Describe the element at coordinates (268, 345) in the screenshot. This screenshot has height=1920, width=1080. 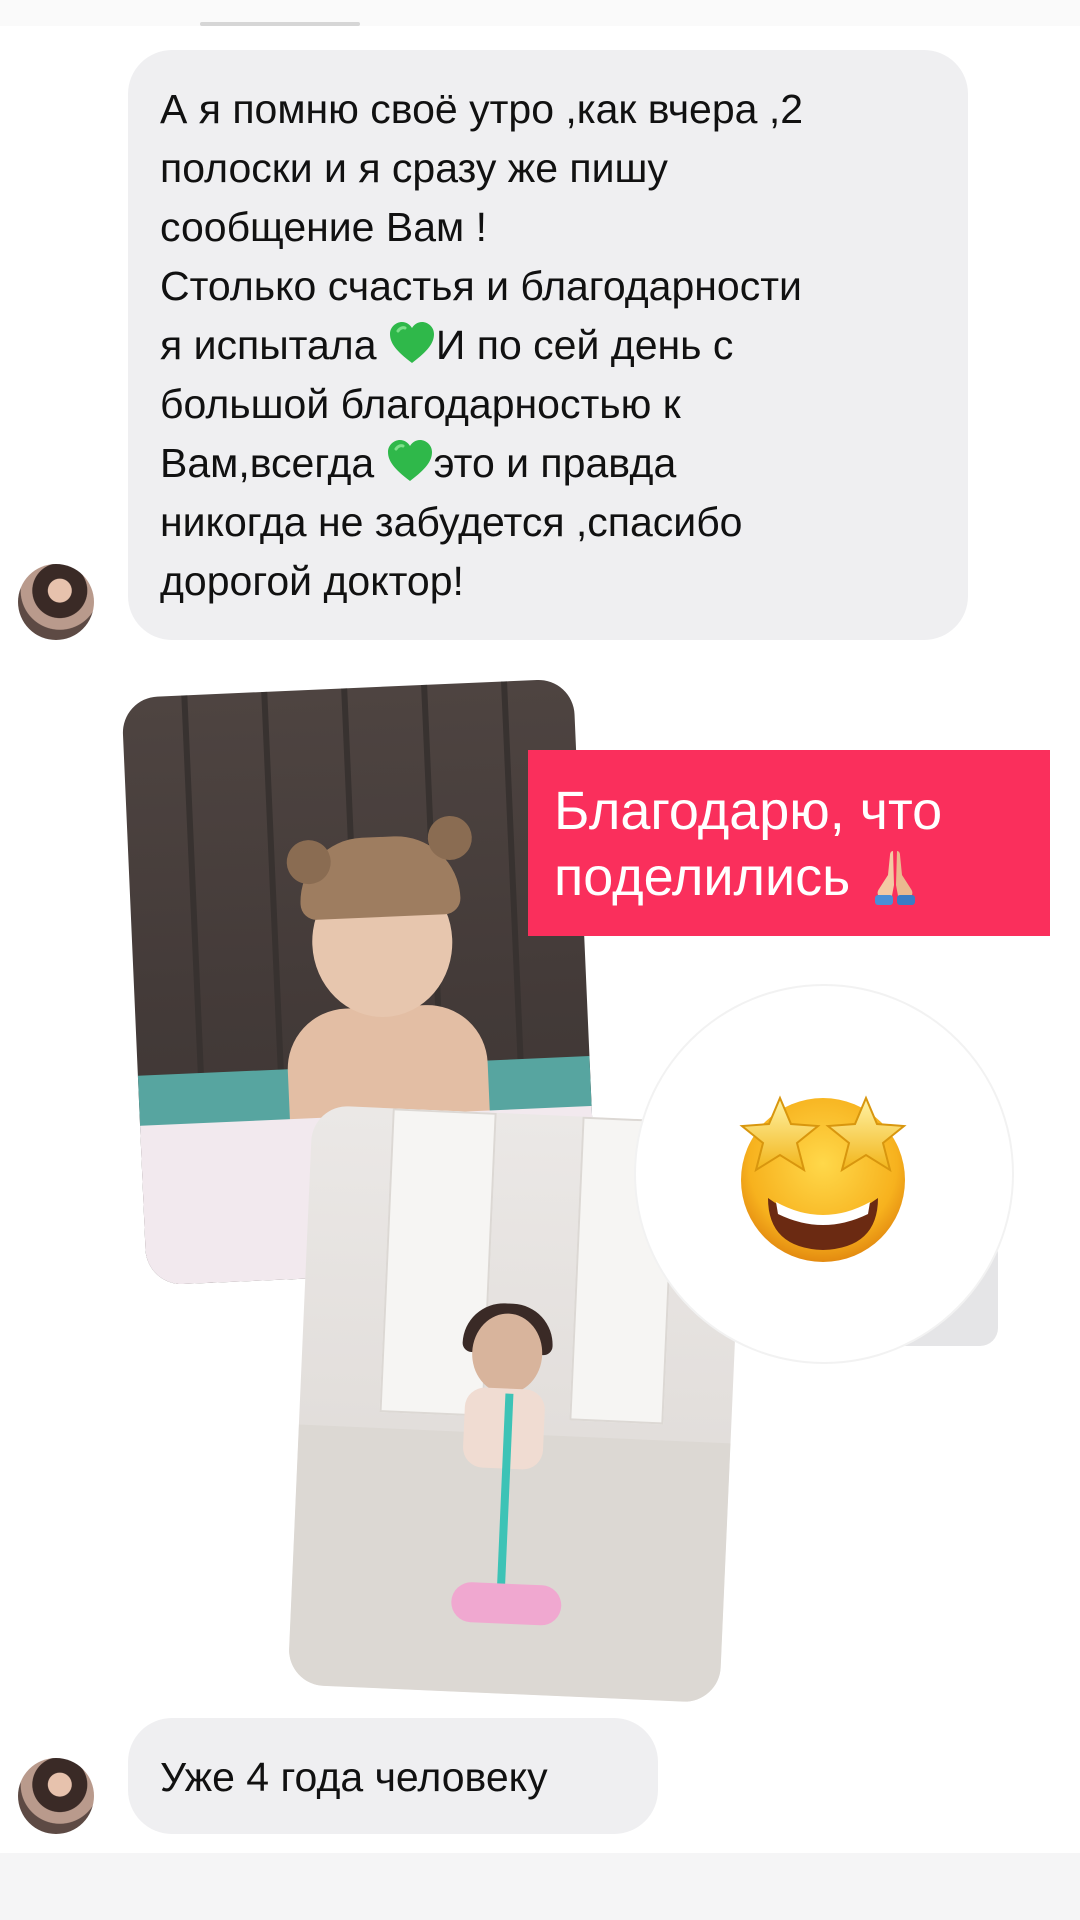
I see `message-line: я испытала` at that location.